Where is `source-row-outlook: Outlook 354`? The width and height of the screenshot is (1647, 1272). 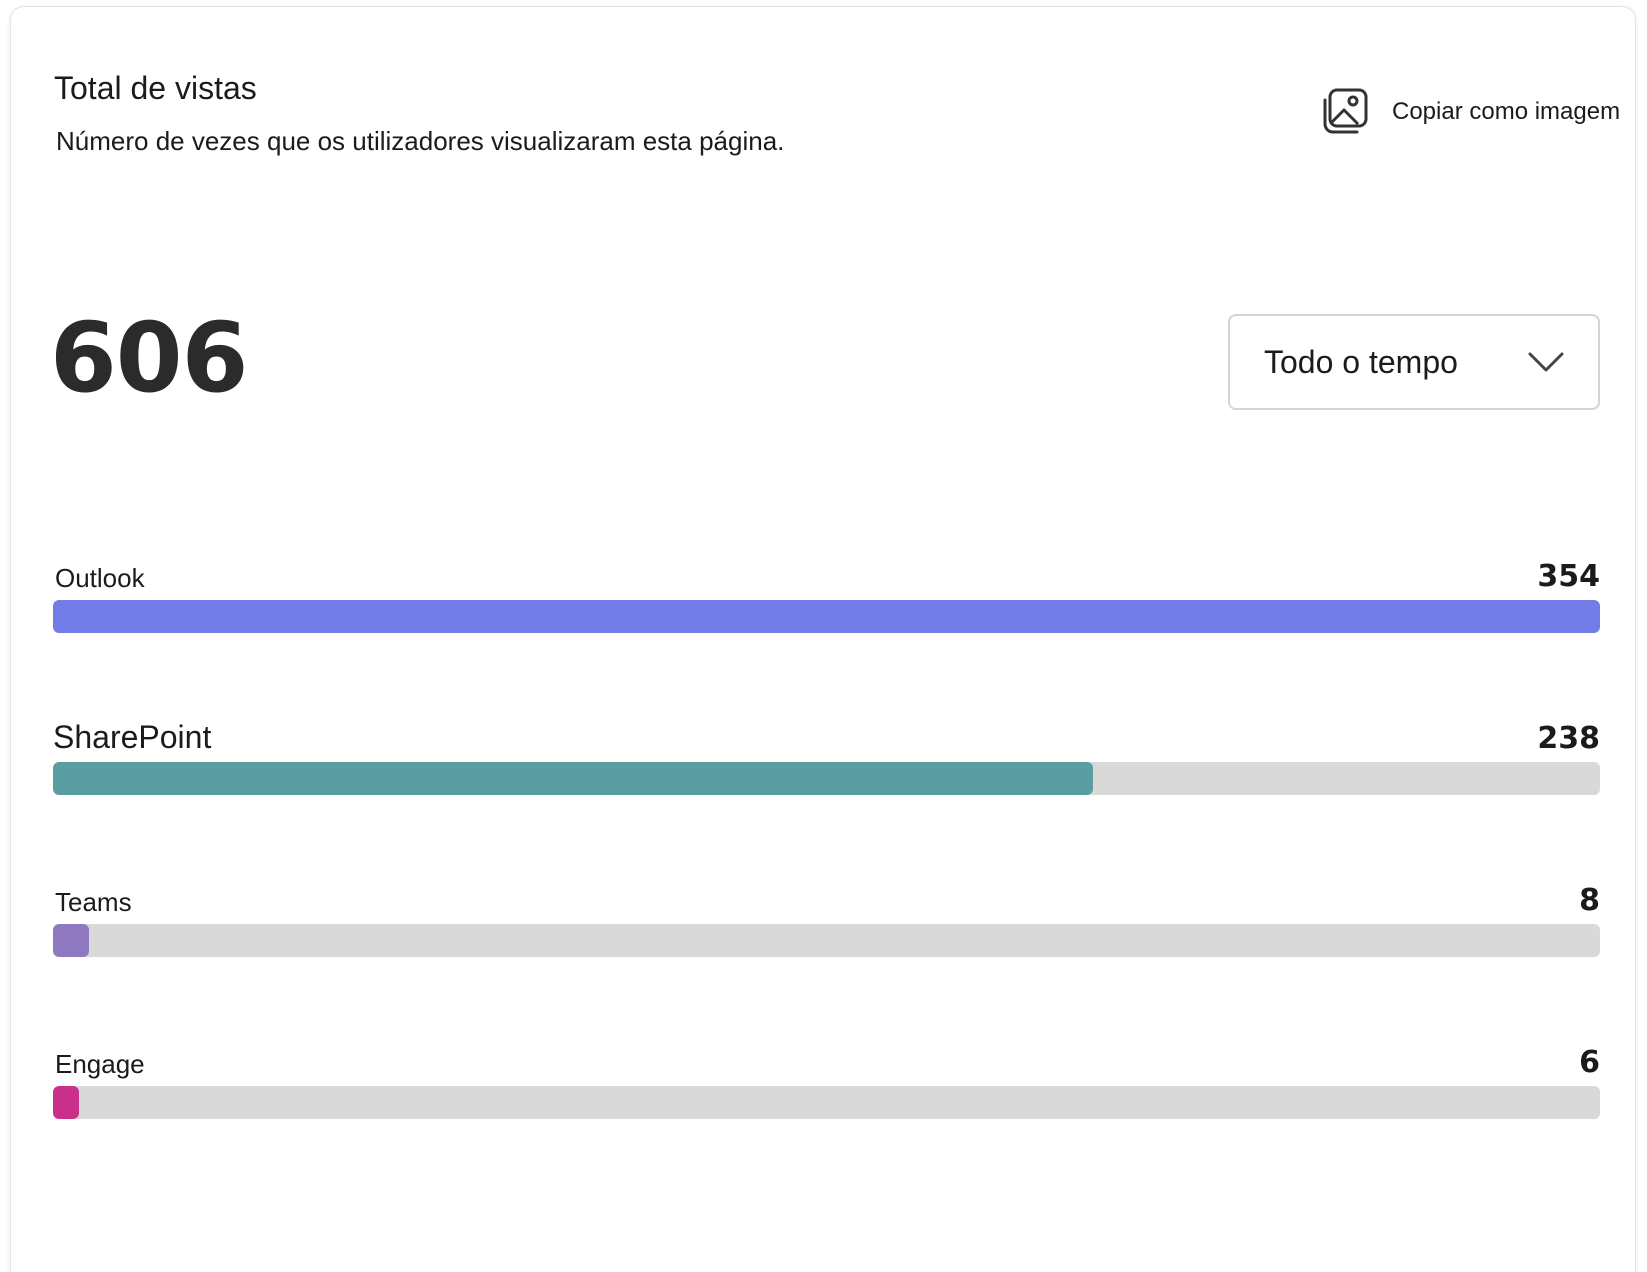
source-row-outlook: Outlook 354 is located at coordinates (826, 629).